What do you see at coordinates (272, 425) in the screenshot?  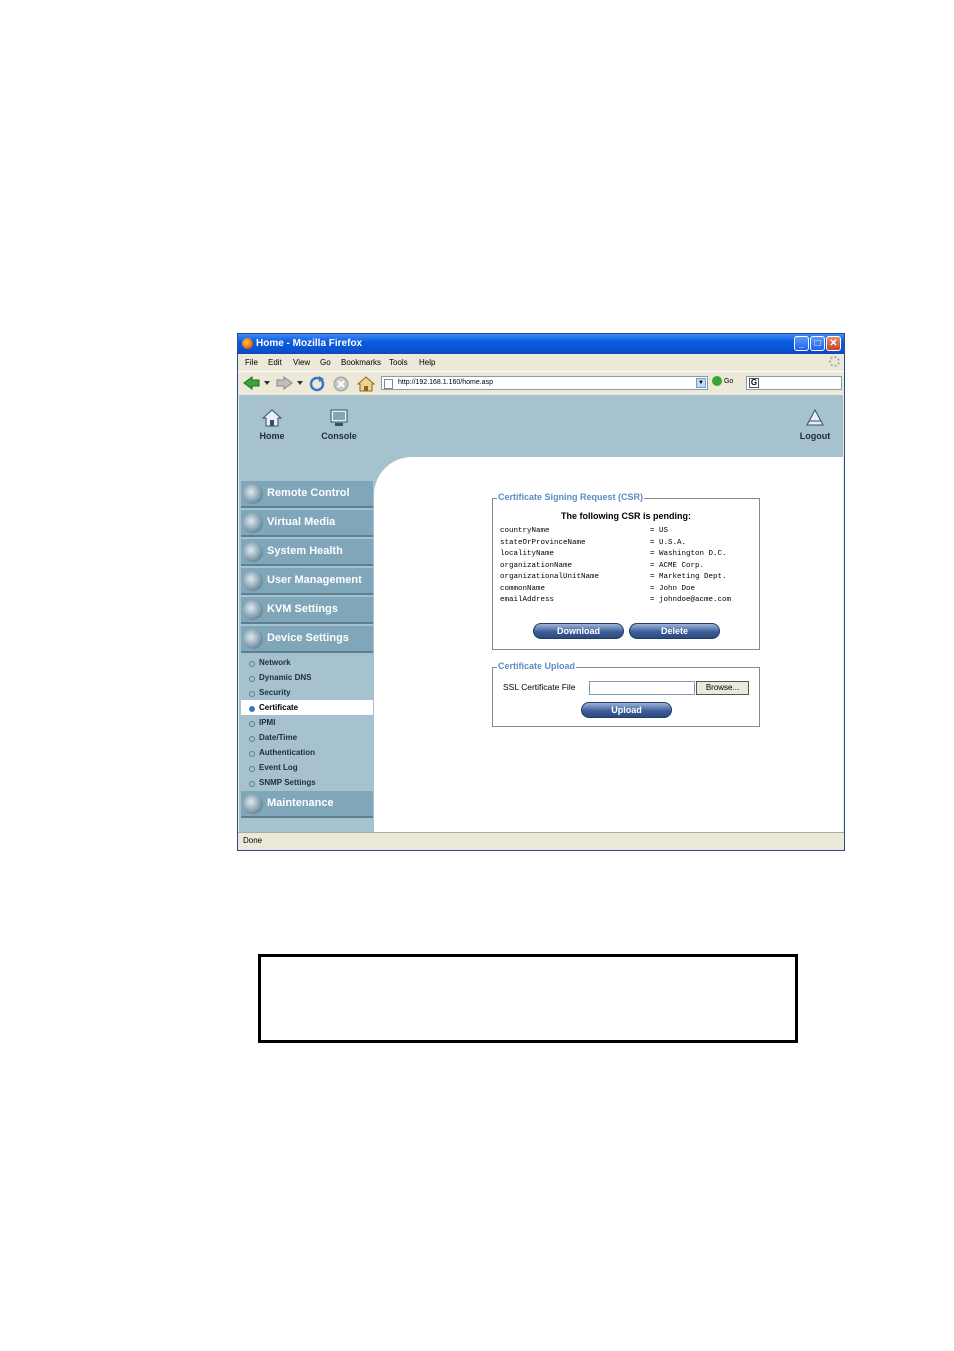 I see `home-nav-button: Home` at bounding box center [272, 425].